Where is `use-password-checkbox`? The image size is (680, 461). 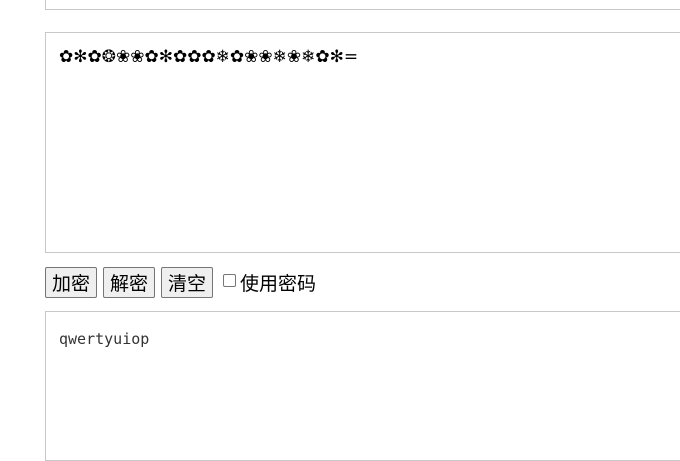
use-password-checkbox is located at coordinates (230, 280).